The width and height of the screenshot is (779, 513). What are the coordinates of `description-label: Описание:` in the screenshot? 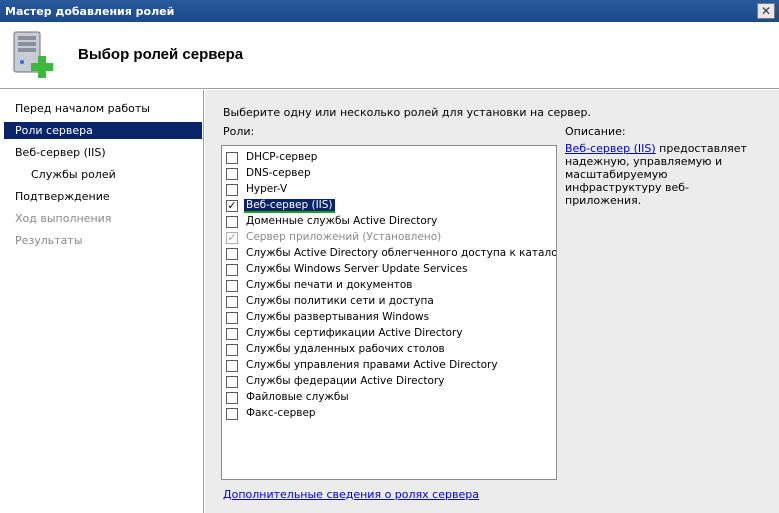 It's located at (595, 131).